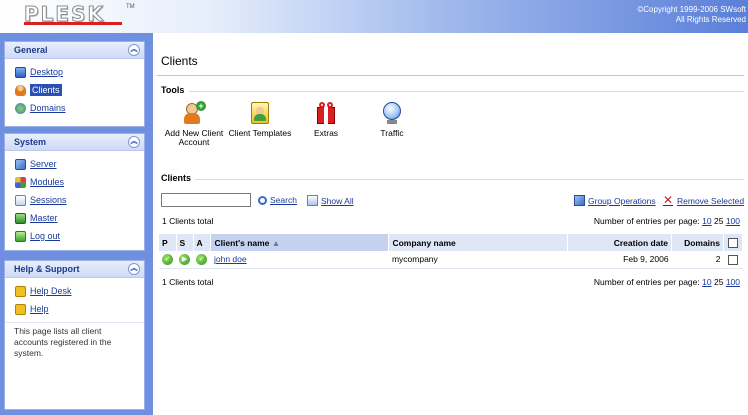 Image resolution: width=748 pixels, height=415 pixels. I want to click on col-creation-date: Creation date, so click(620, 242).